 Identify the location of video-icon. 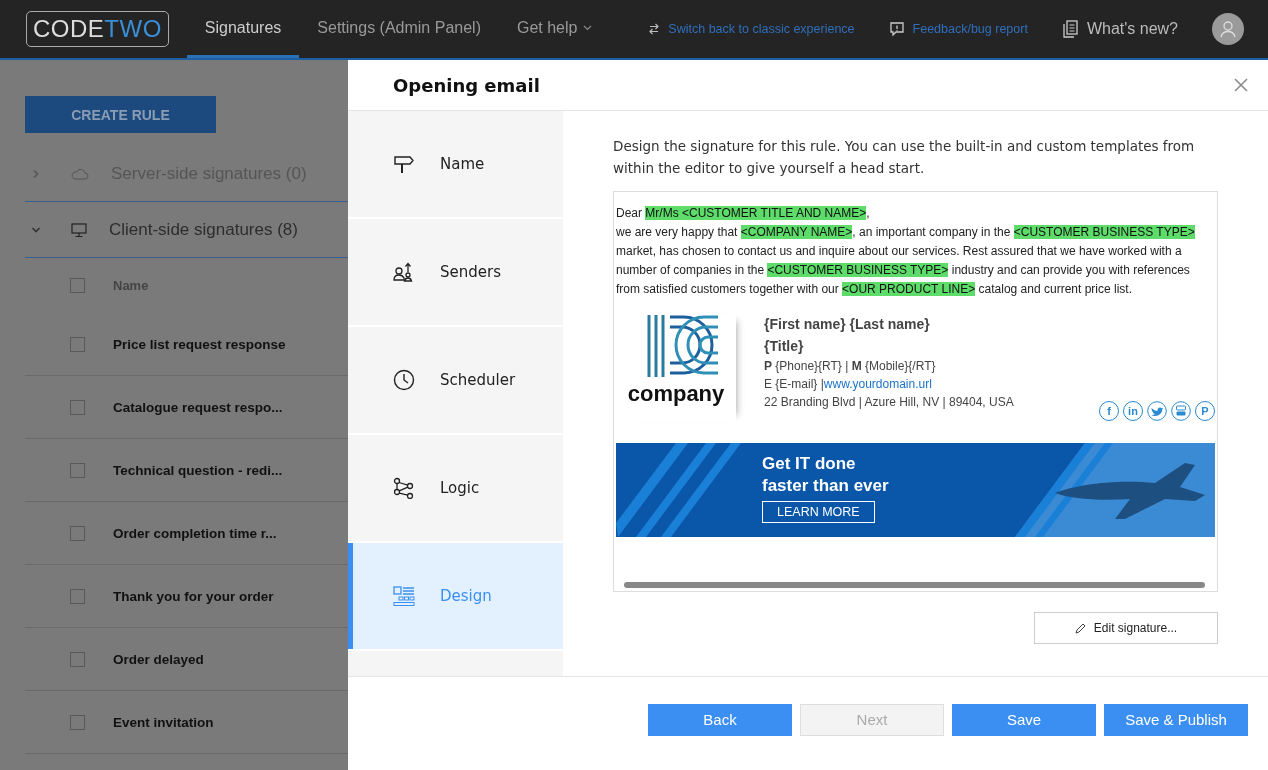
(1181, 411).